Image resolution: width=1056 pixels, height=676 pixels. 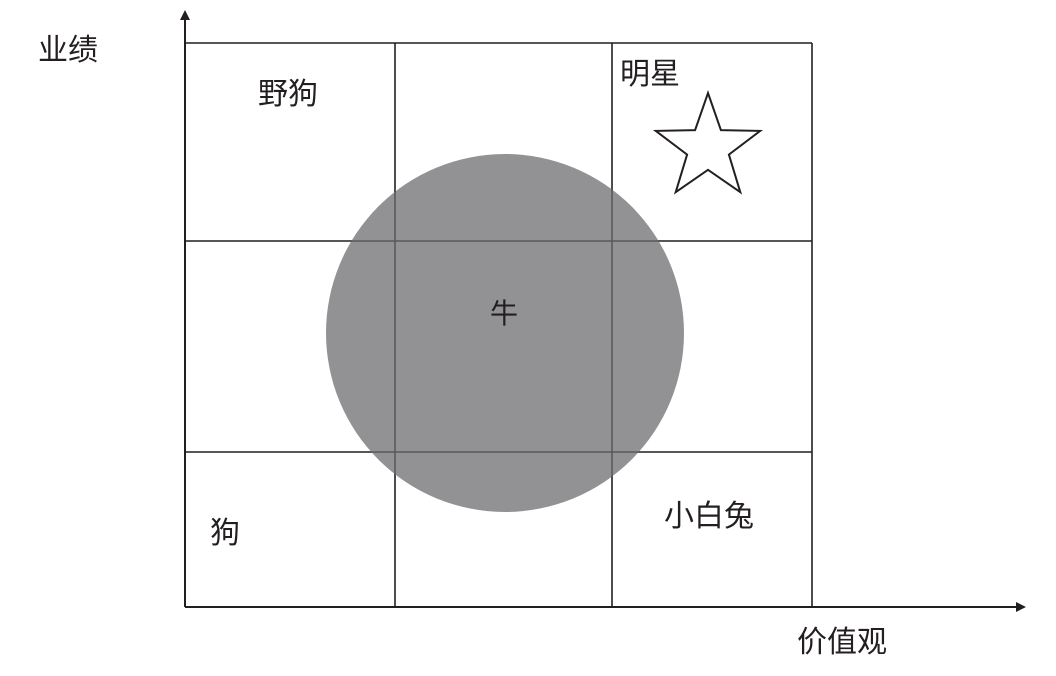 What do you see at coordinates (650, 74) in the screenshot?
I see `label-star: 明星` at bounding box center [650, 74].